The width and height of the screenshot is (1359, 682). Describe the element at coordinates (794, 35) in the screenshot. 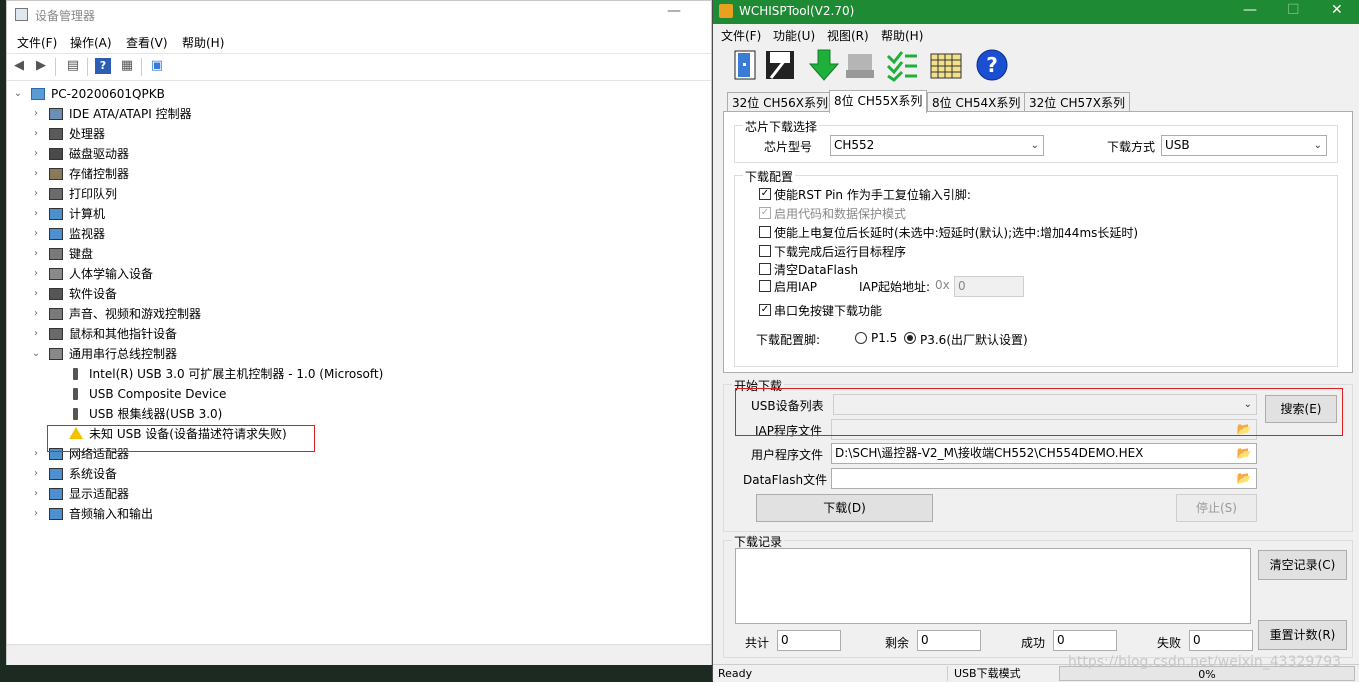

I see `menu-function: 功能(U)` at that location.